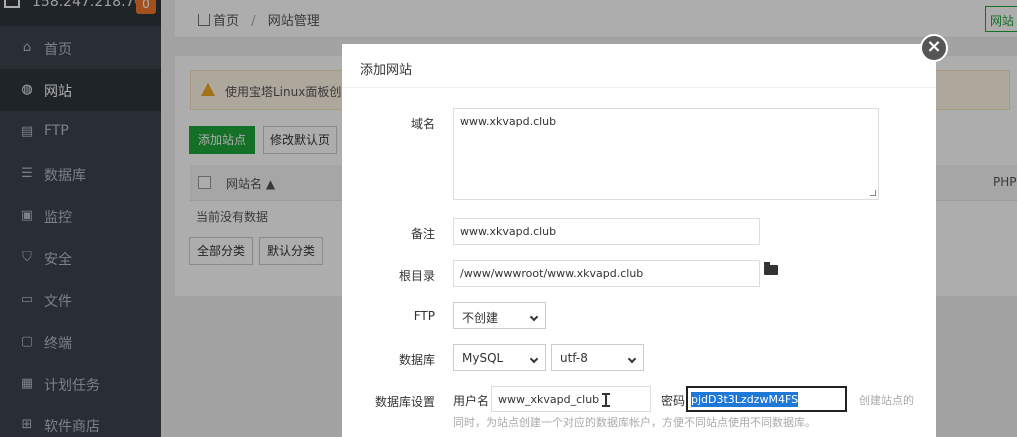 This screenshot has width=1017, height=437. Describe the element at coordinates (416, 276) in the screenshot. I see `root-dir-label: 根目录` at that location.